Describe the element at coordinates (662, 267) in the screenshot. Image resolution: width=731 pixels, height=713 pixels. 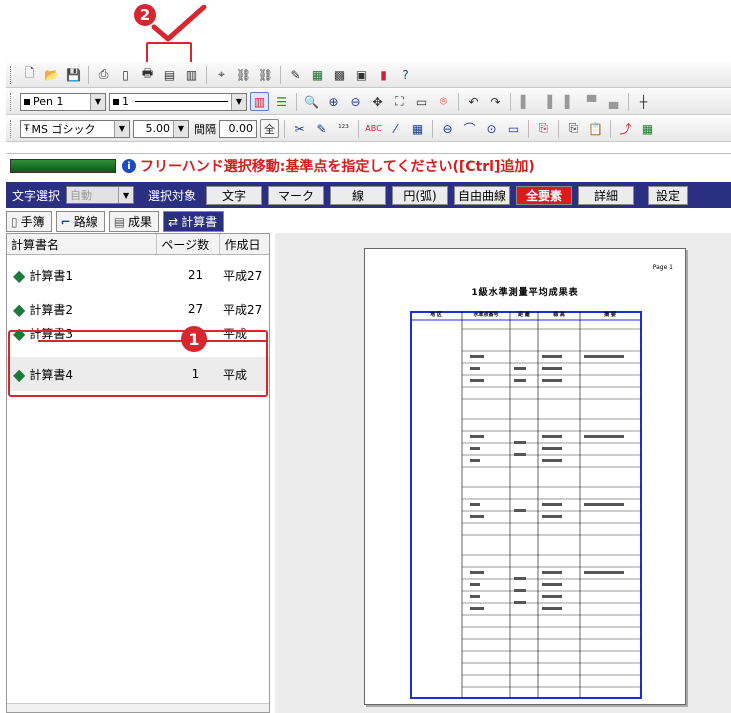
I see `page-number-label: Page 1` at that location.